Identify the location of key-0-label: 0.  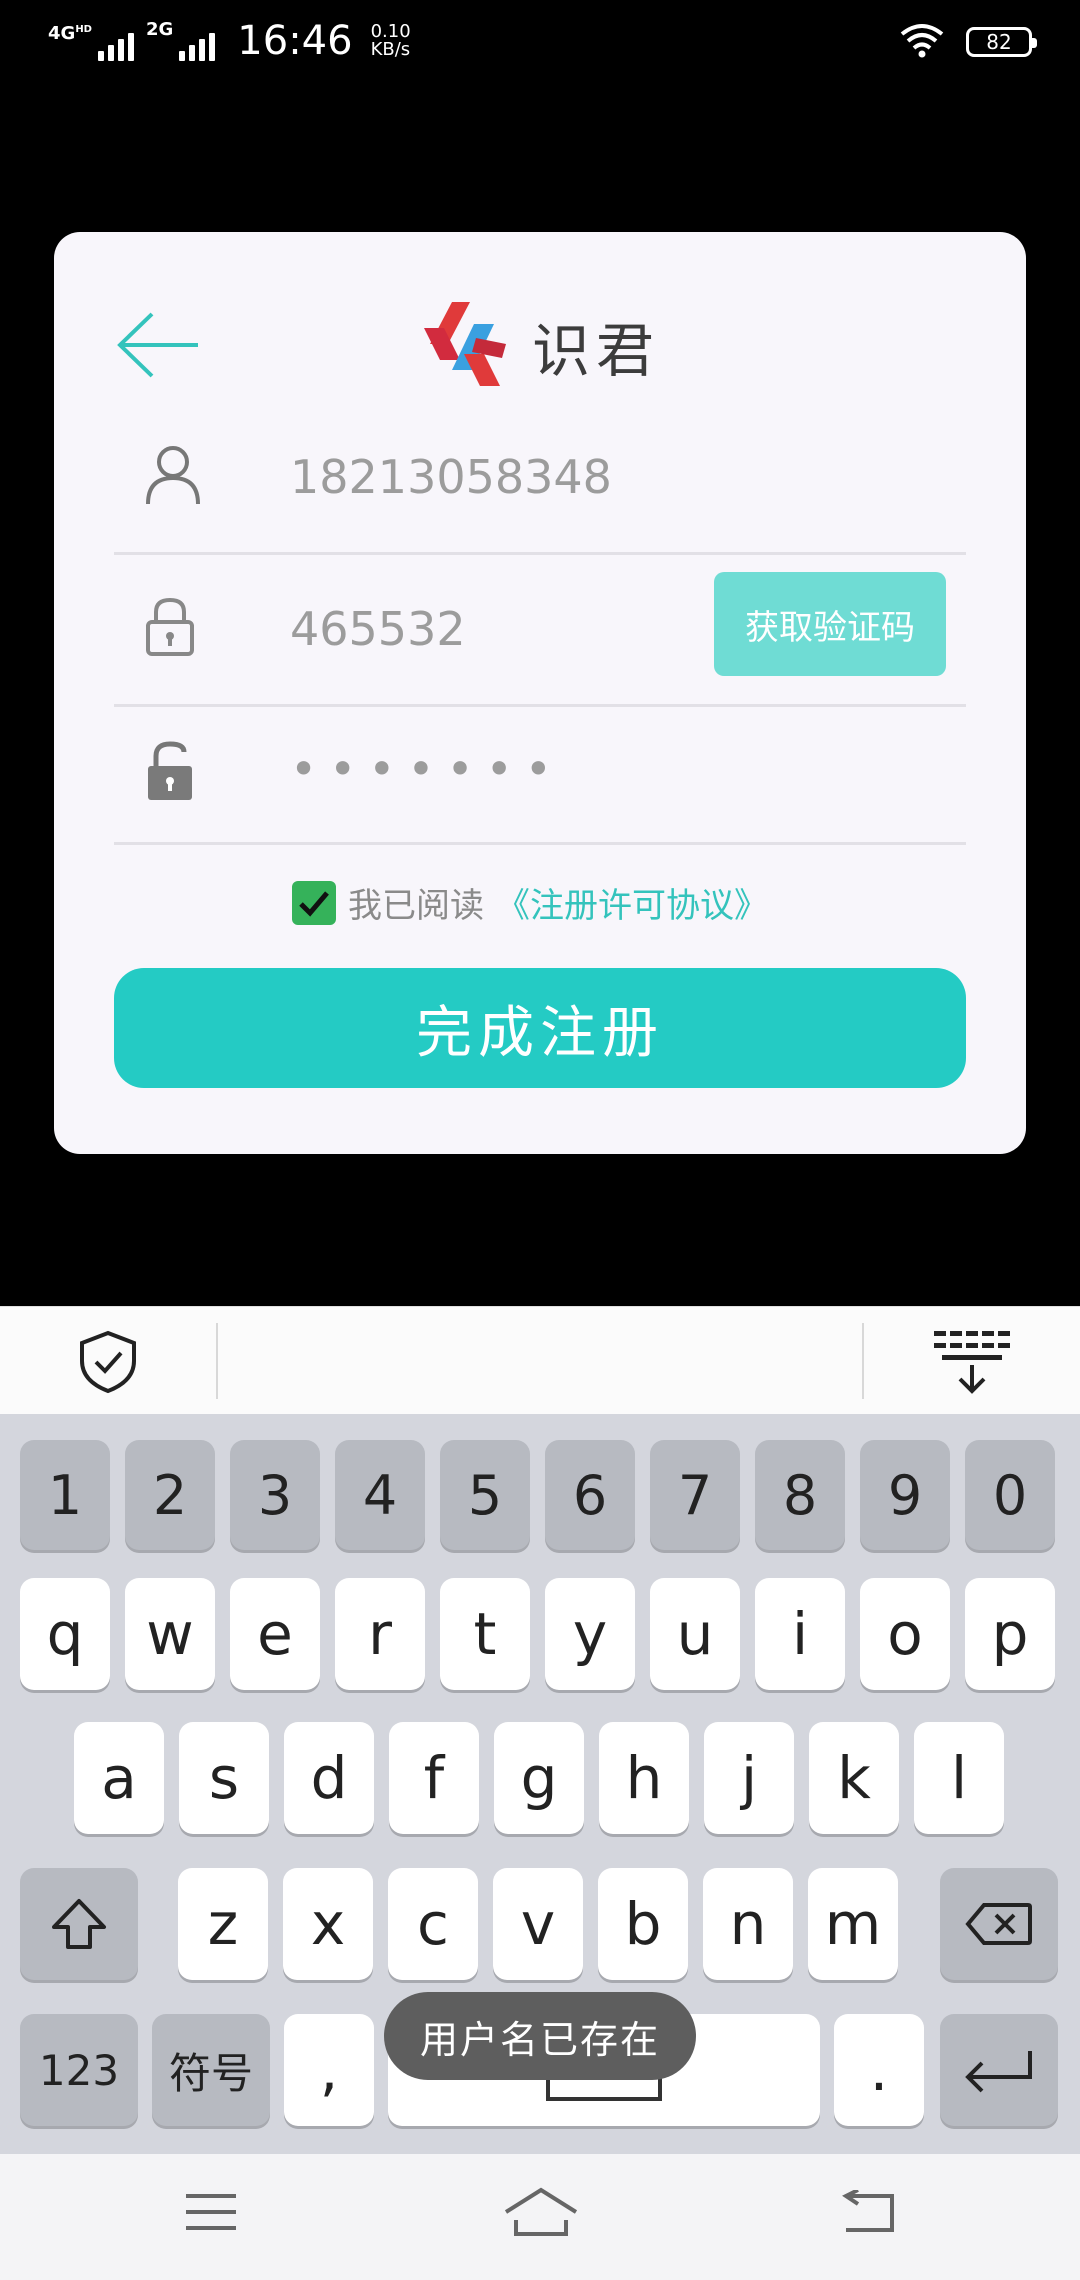
(1010, 1495).